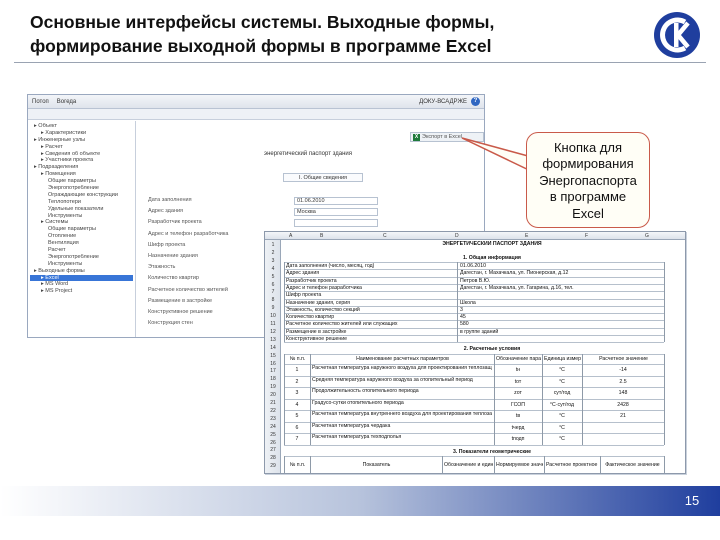 The height and width of the screenshot is (540, 720). Describe the element at coordinates (273, 411) in the screenshot. I see `excel-row-number: 22` at that location.